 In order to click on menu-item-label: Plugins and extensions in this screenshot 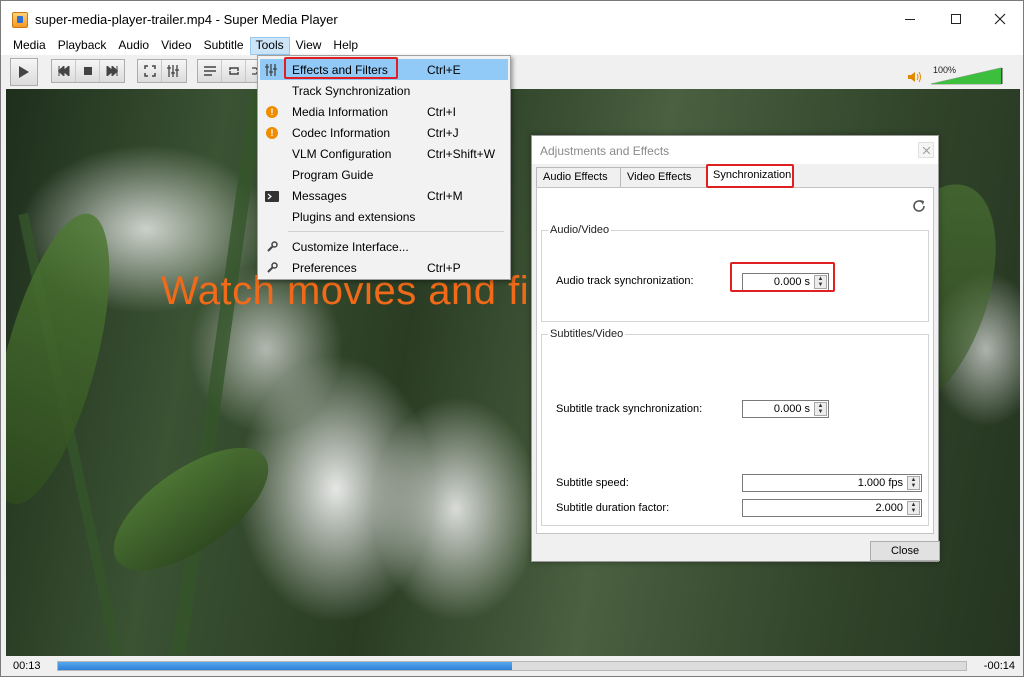, I will do `click(354, 217)`.